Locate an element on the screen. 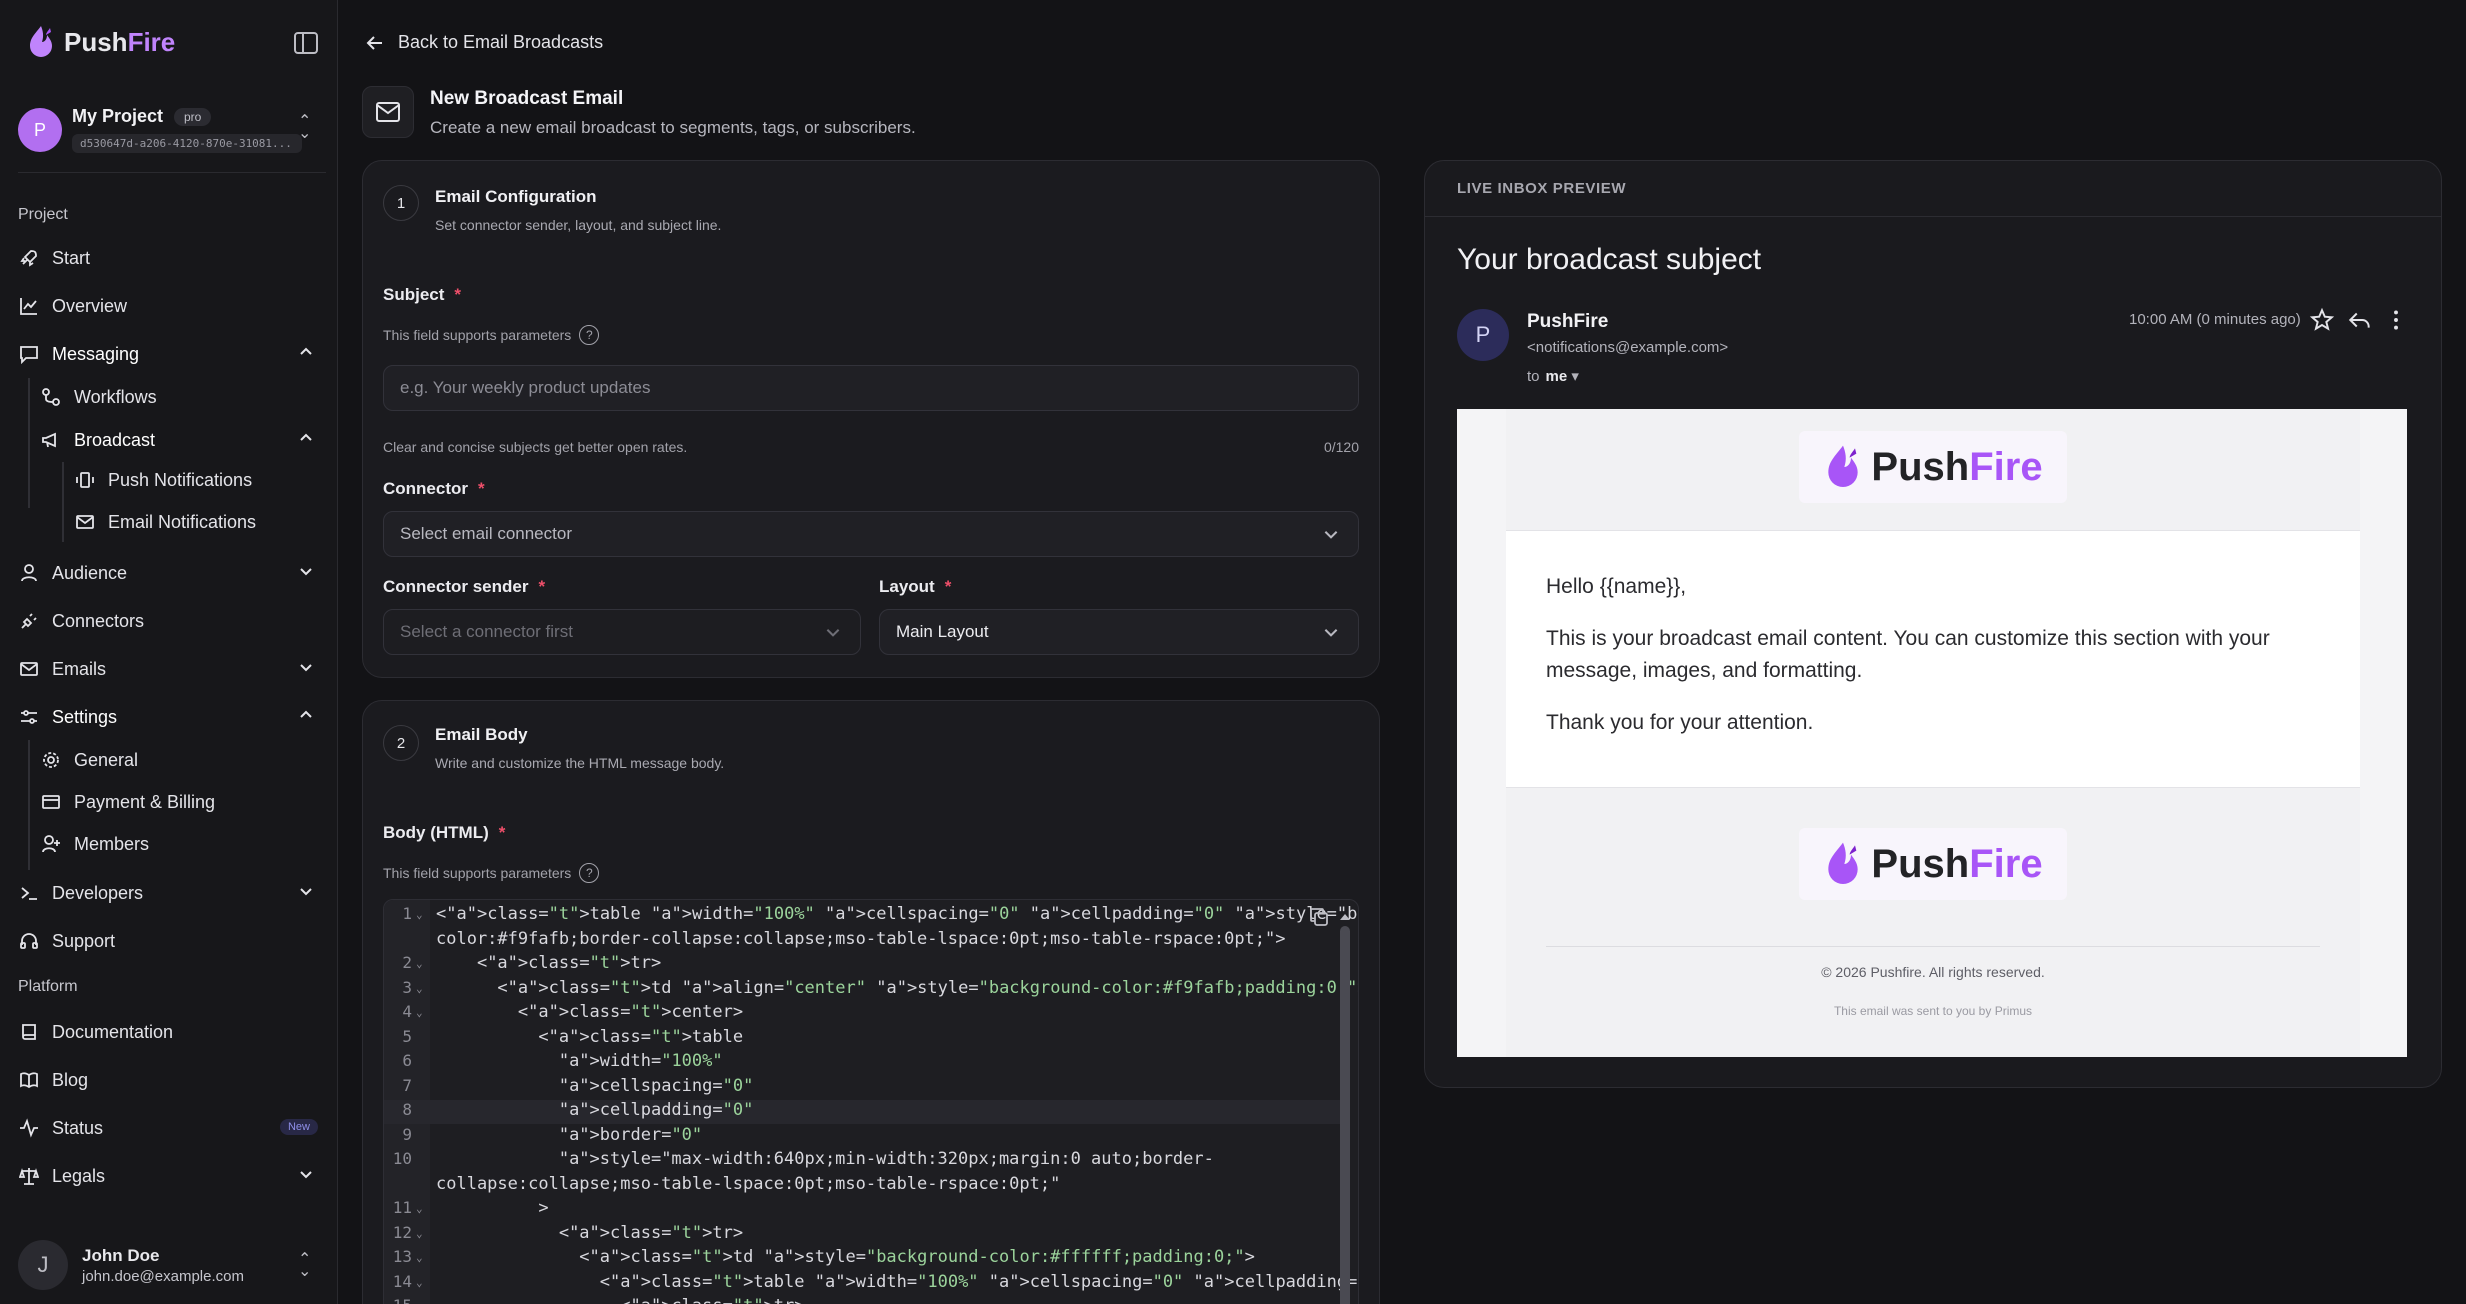  line-number: 15 is located at coordinates (398, 1300).